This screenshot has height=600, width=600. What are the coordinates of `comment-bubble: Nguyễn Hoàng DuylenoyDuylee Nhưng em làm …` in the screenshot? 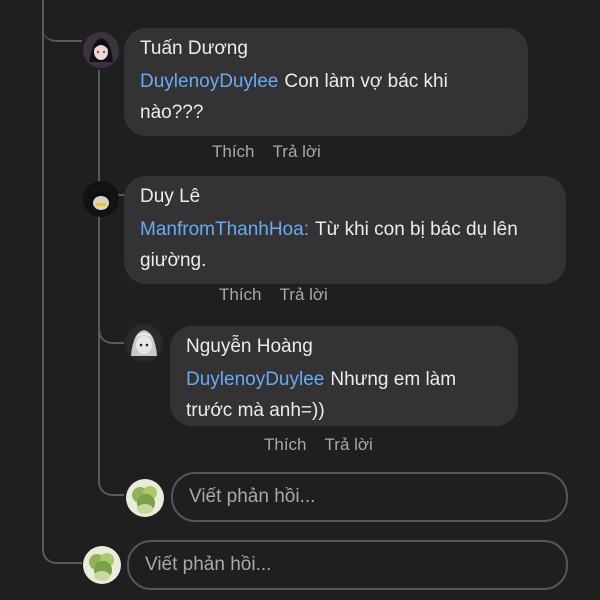 It's located at (344, 376).